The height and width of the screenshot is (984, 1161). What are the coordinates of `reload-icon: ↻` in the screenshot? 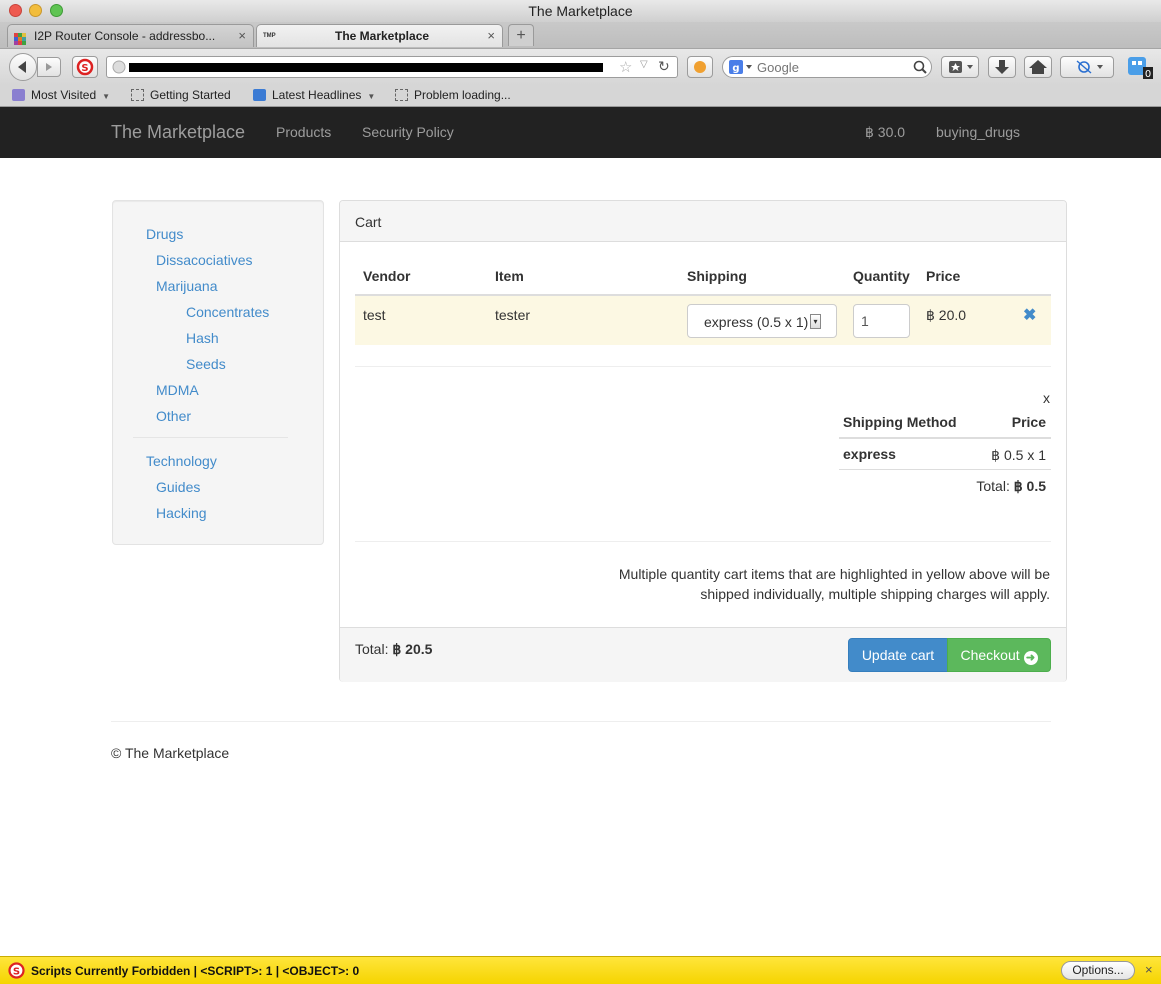 It's located at (664, 66).